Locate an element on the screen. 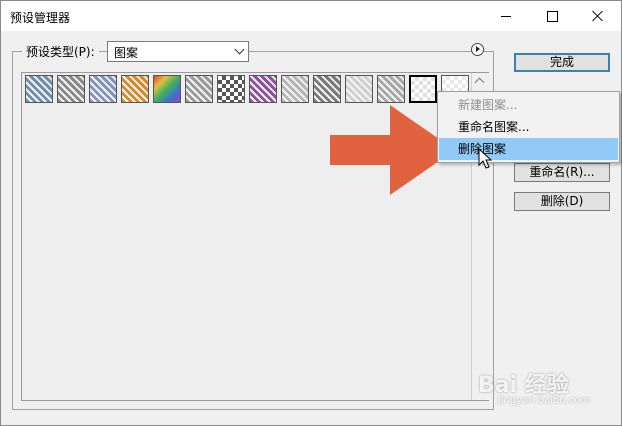  preset-type-label: 预设类型(P): is located at coordinates (60, 51).